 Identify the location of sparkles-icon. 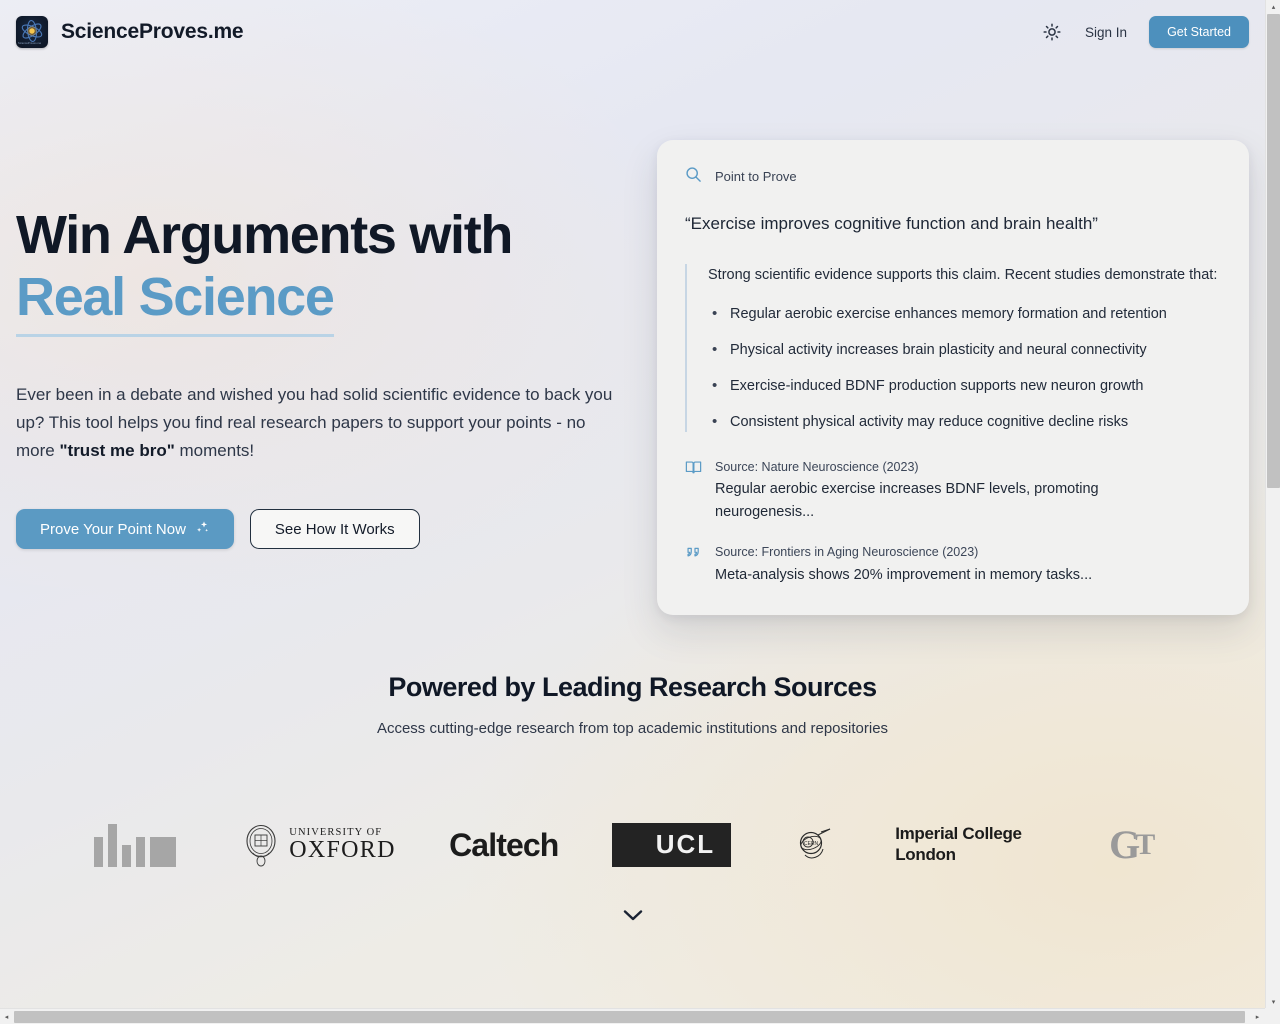
(202, 529).